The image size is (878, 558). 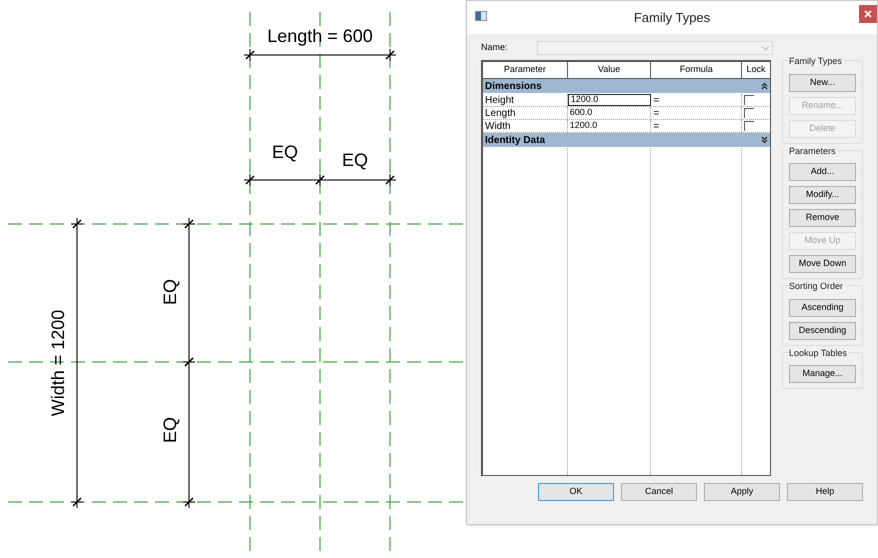 What do you see at coordinates (822, 218) in the screenshot?
I see `panel-button: Remove` at bounding box center [822, 218].